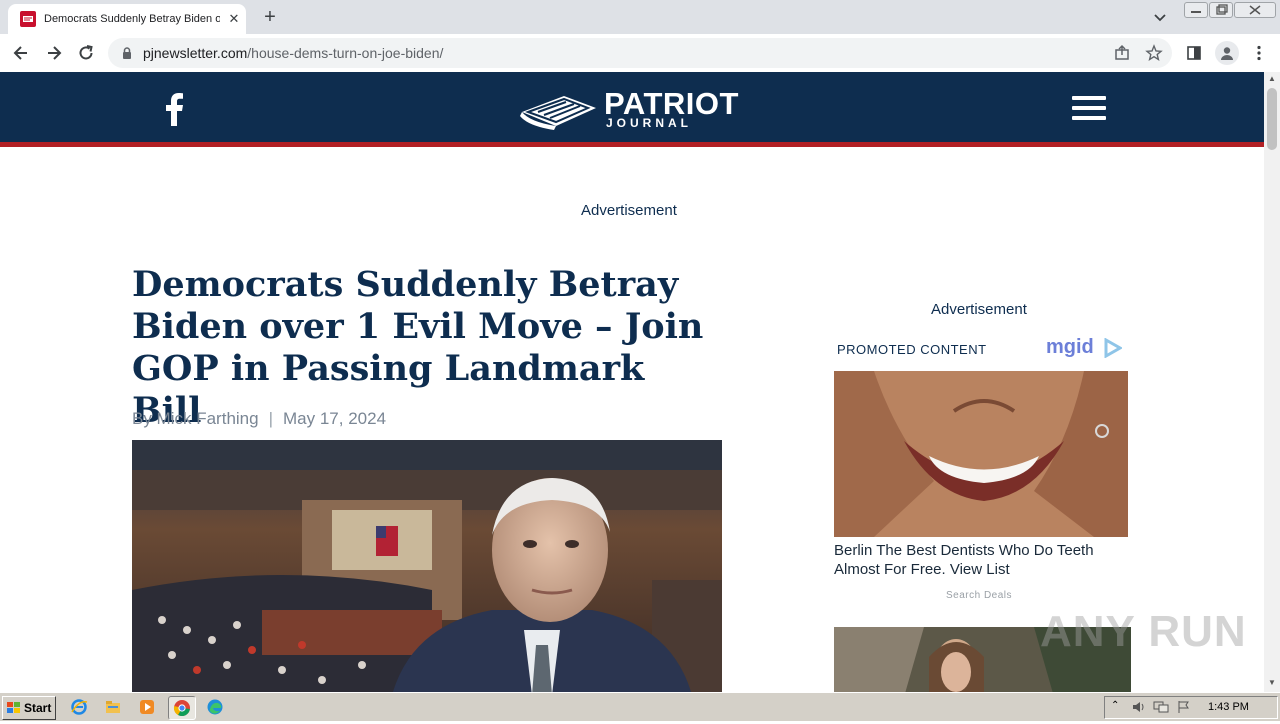  Describe the element at coordinates (147, 707) in the screenshot. I see `media-player-icon` at that location.